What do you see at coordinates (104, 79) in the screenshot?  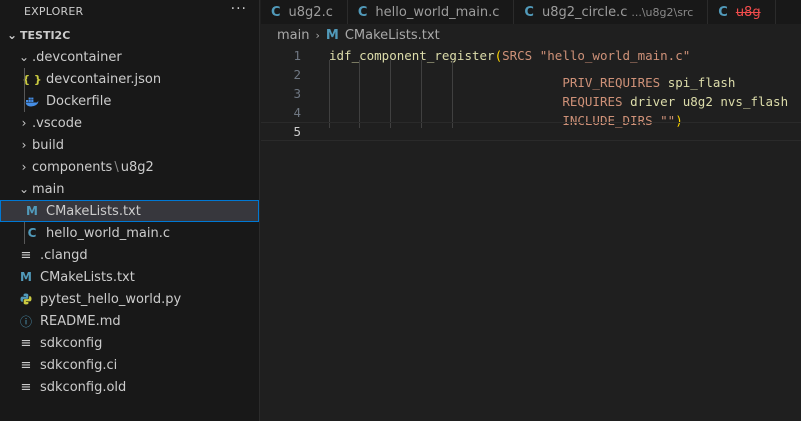 I see `tree-item-label: devcontainer.json` at bounding box center [104, 79].